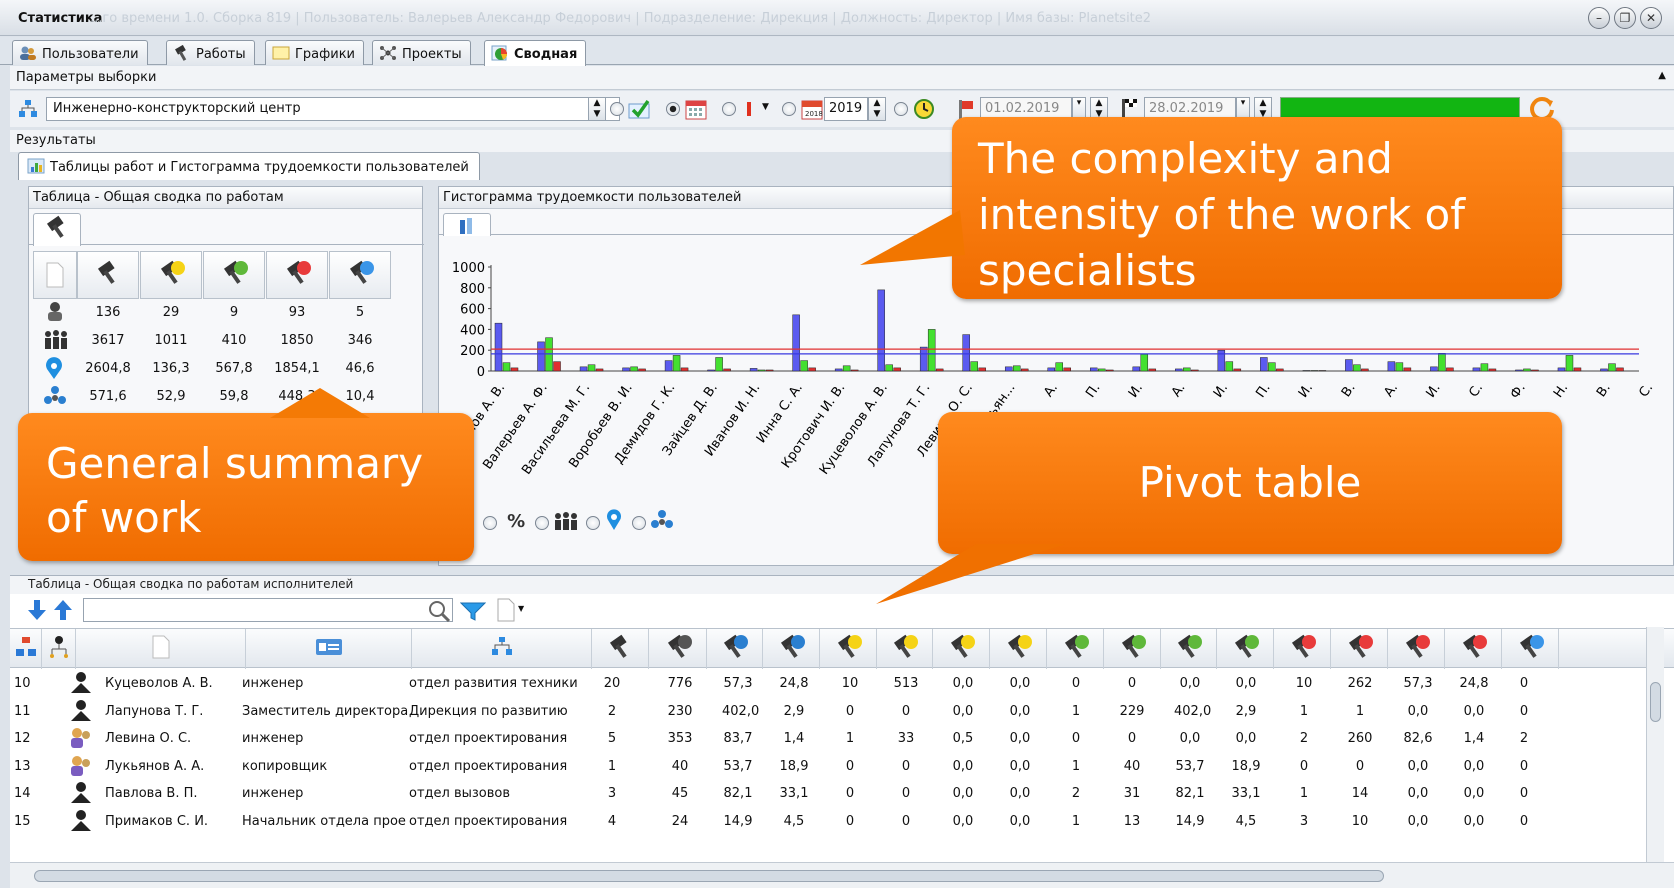 The height and width of the screenshot is (888, 1674). I want to click on group-icon, so click(663, 522).